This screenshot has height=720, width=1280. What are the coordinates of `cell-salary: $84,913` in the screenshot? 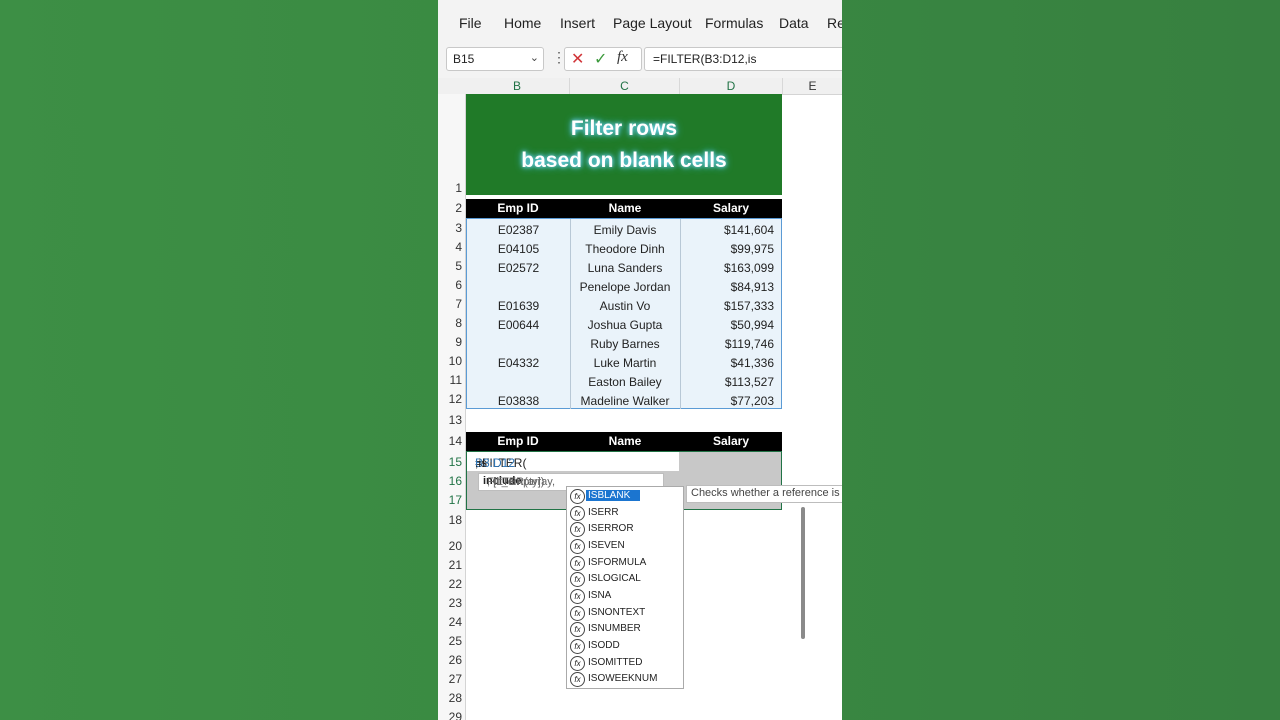 It's located at (727, 287).